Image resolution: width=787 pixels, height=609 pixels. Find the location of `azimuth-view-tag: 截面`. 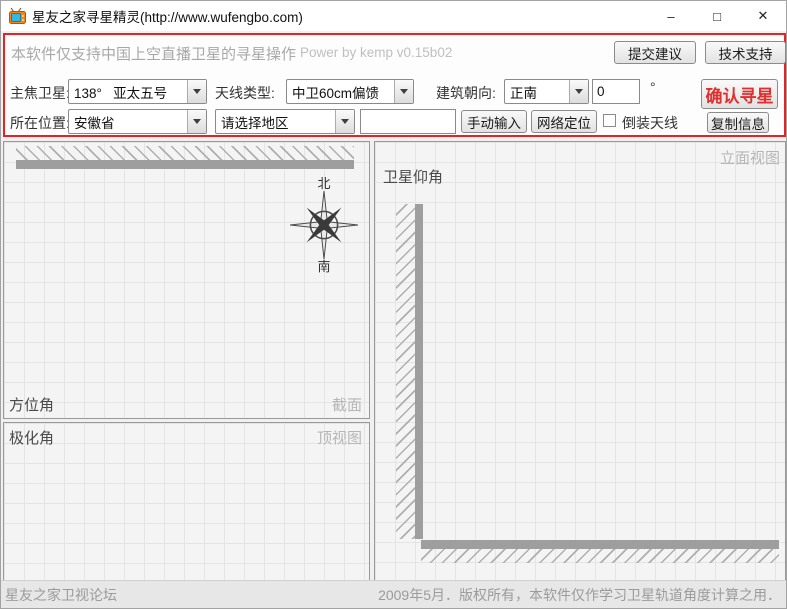

azimuth-view-tag: 截面 is located at coordinates (346, 405).